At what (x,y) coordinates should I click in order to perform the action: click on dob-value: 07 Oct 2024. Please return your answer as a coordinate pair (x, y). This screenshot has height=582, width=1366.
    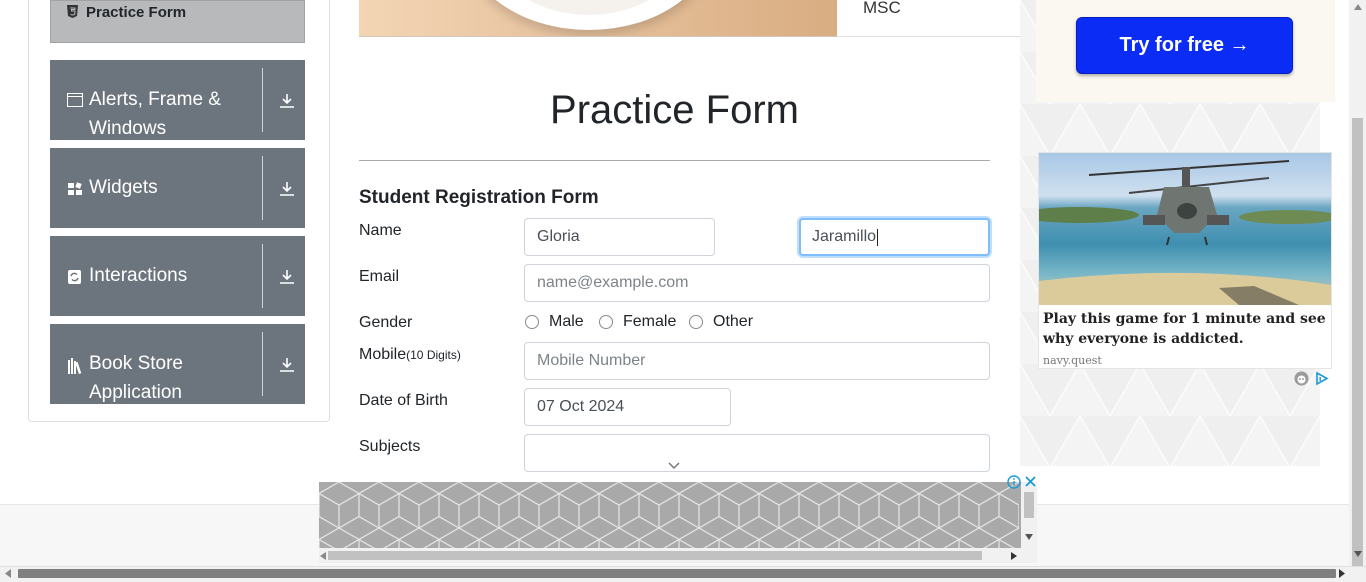
    Looking at the image, I should click on (581, 406).